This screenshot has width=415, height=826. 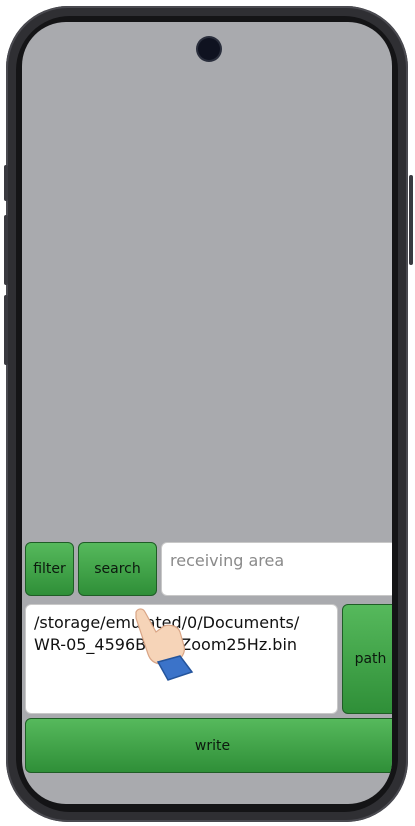 What do you see at coordinates (6, 250) in the screenshot?
I see `volume-button` at bounding box center [6, 250].